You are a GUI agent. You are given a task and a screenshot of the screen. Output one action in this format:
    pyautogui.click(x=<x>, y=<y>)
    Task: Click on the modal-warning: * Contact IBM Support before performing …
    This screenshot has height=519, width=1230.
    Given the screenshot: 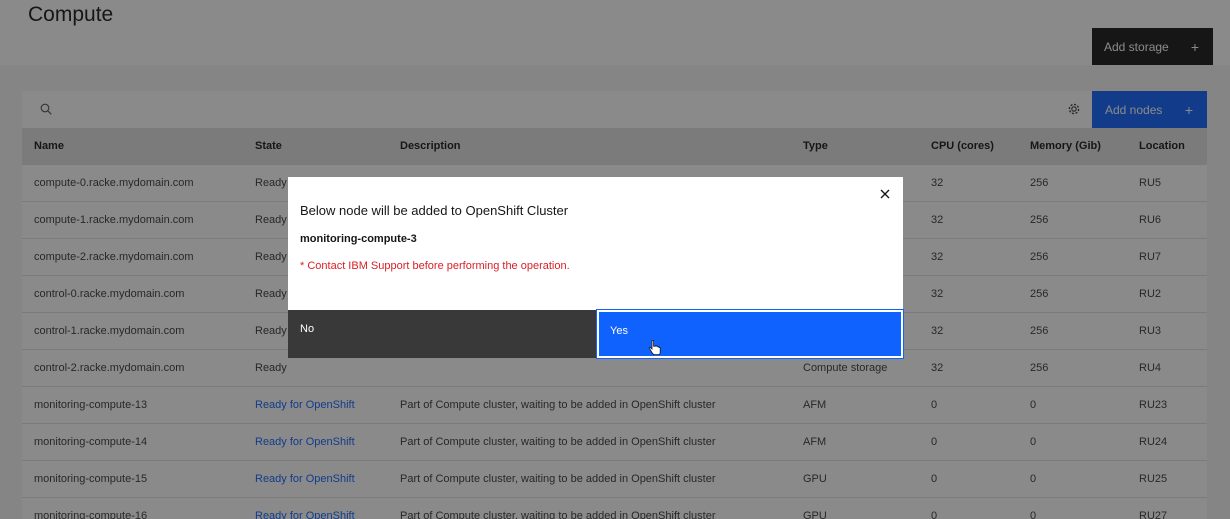 What is the action you would take?
    pyautogui.click(x=435, y=266)
    